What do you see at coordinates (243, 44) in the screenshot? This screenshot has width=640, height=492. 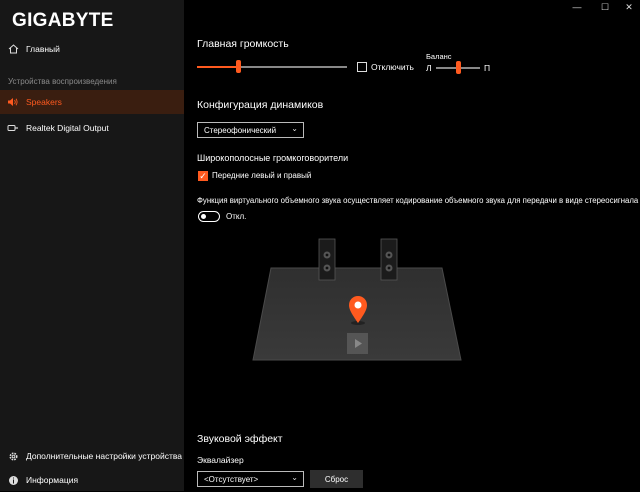 I see `master-volume-title: Главная громкость` at bounding box center [243, 44].